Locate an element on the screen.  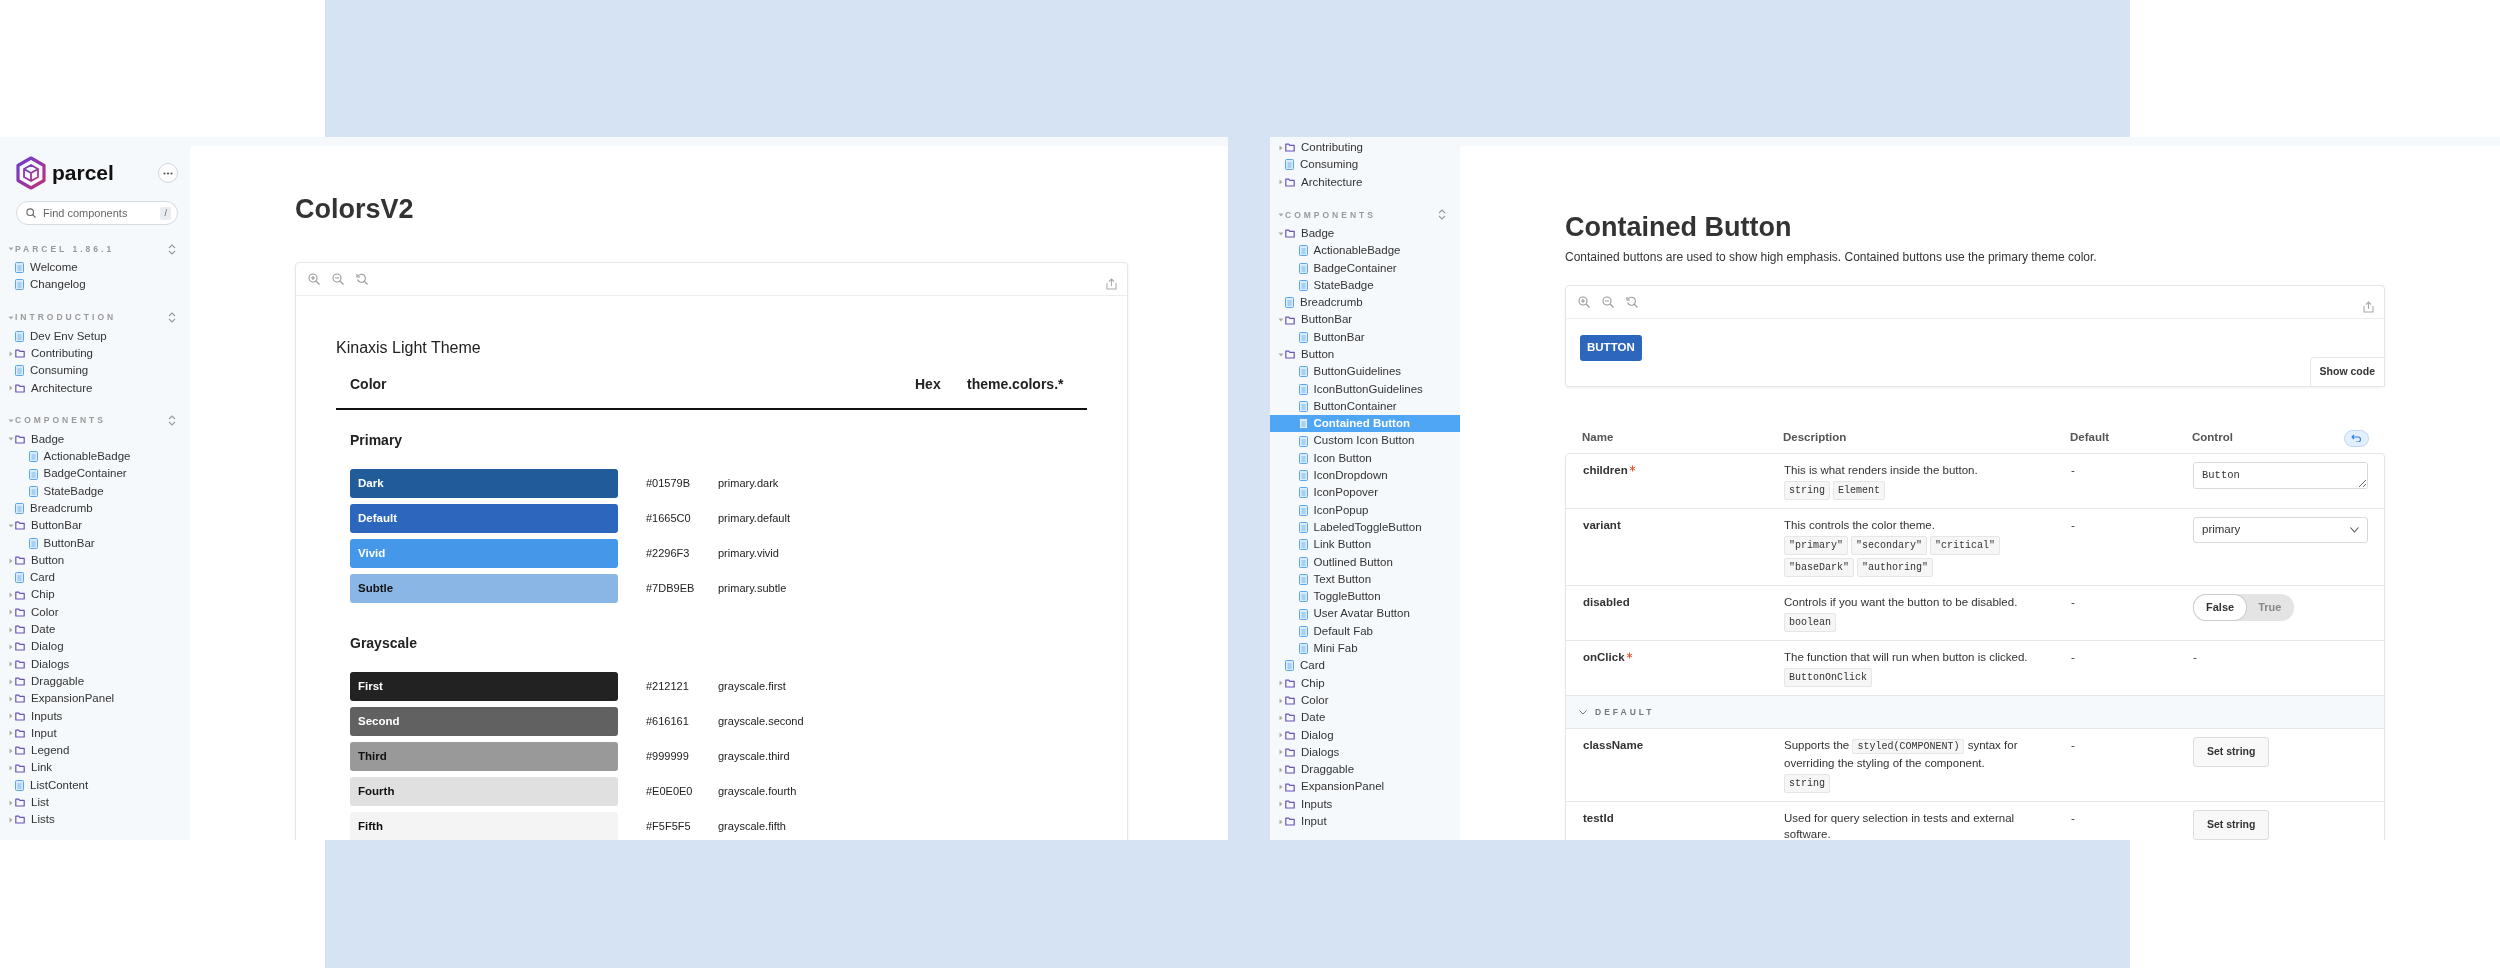
sidebar-item: IconButtonGuidelines is located at coordinates (1365, 389).